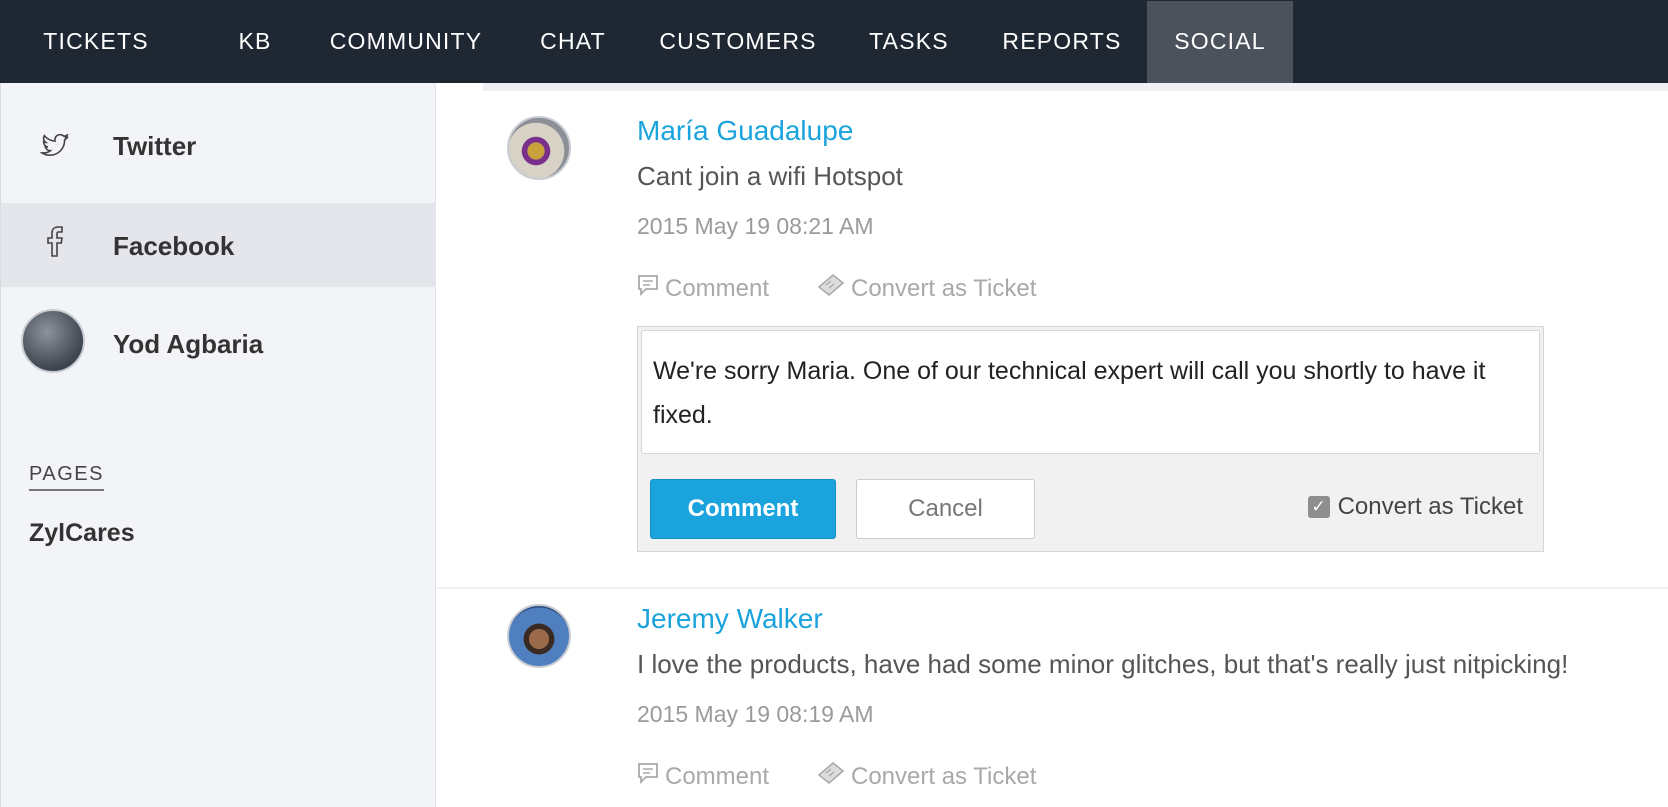  Describe the element at coordinates (1430, 506) in the screenshot. I see `convert-checkbox-label: Convert as Ticket` at that location.